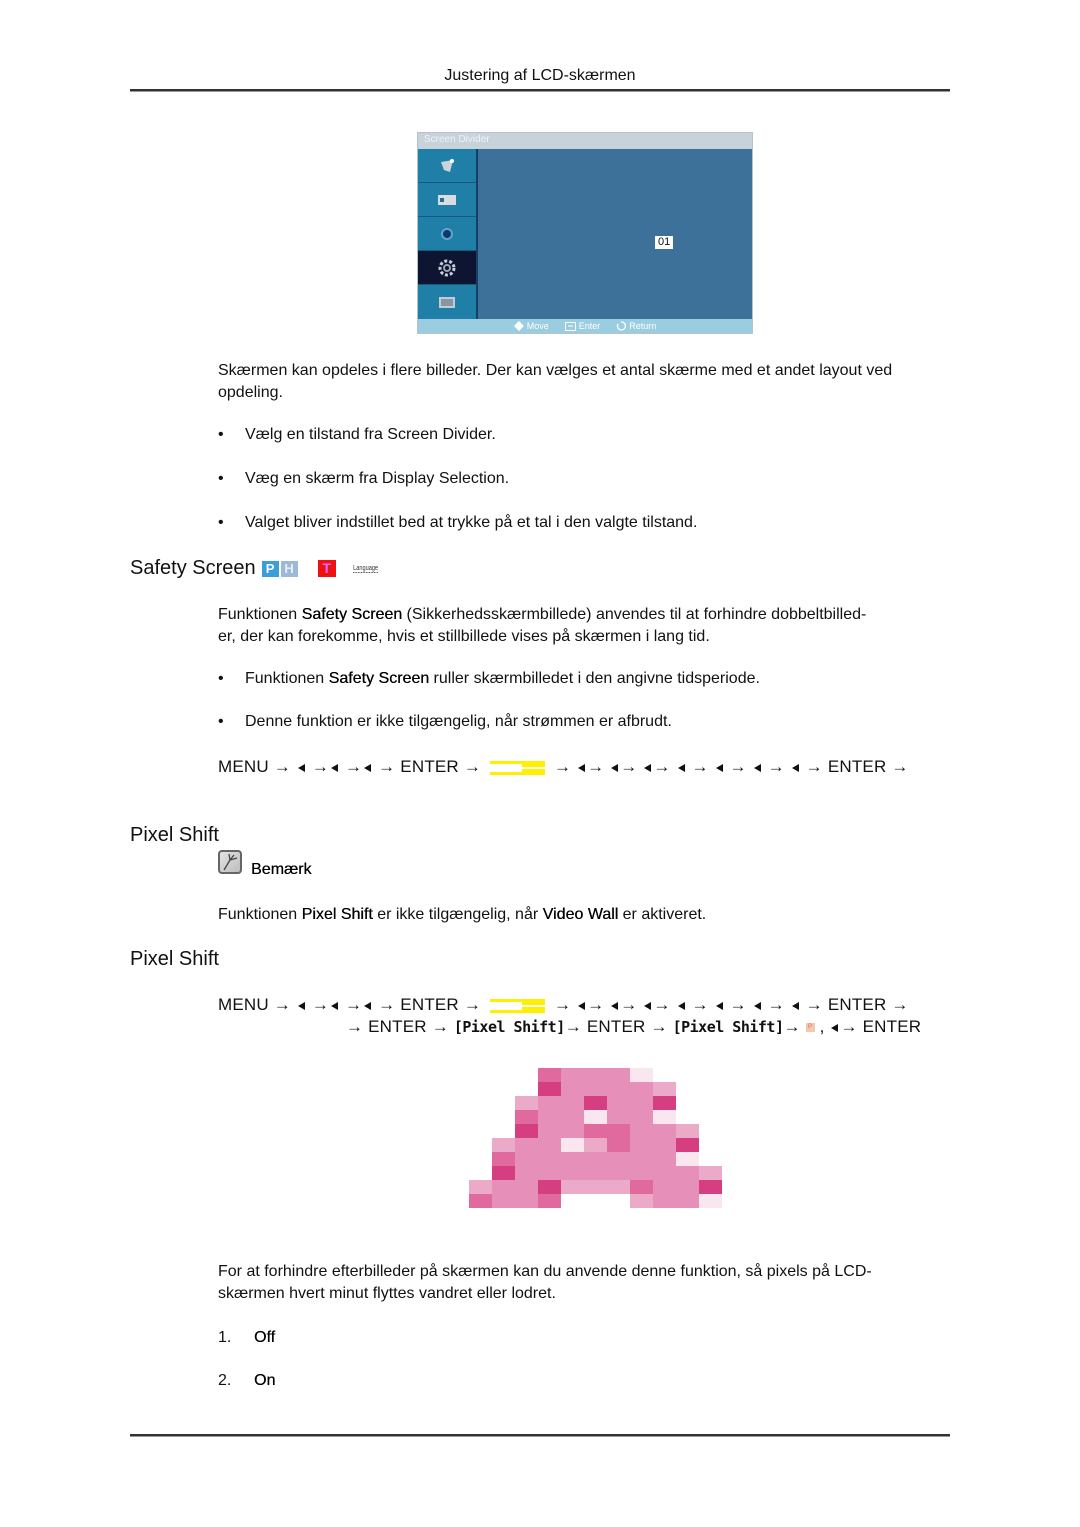 The height and width of the screenshot is (1527, 1080). I want to click on section-title: Safety Screen, so click(193, 568).